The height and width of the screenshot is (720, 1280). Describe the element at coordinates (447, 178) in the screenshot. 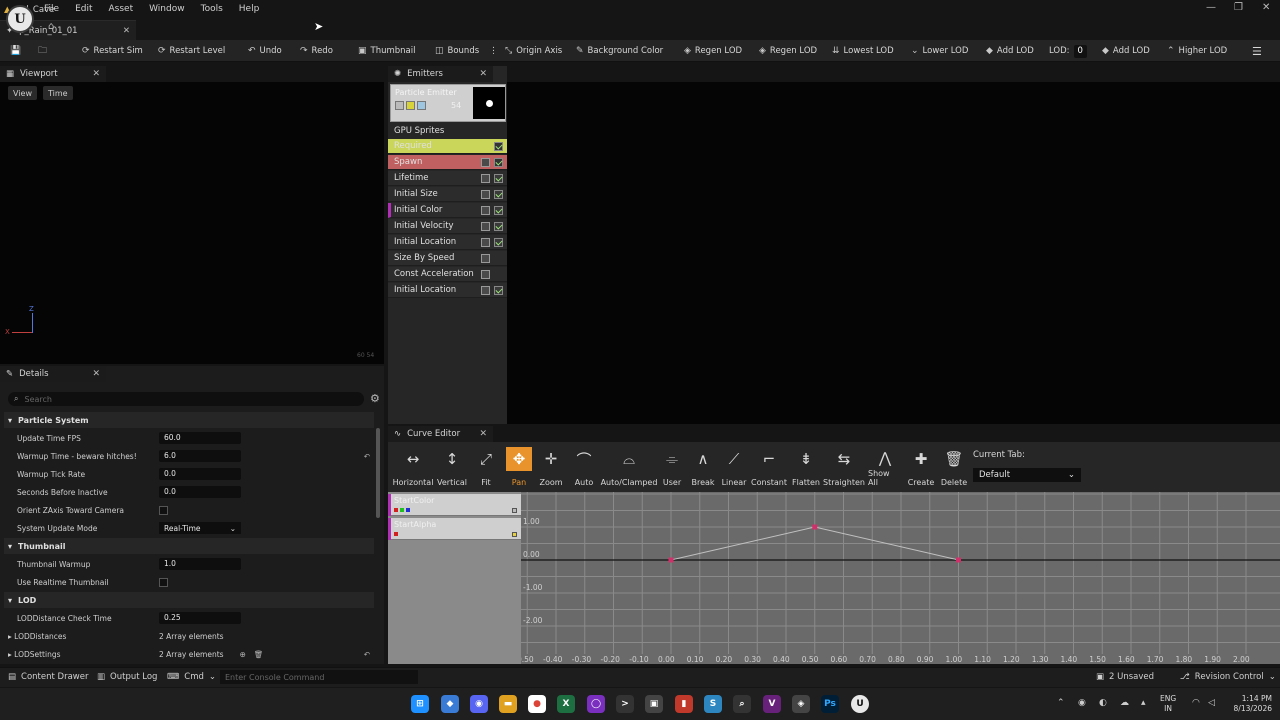

I see `module-lifetime: Lifetime` at that location.